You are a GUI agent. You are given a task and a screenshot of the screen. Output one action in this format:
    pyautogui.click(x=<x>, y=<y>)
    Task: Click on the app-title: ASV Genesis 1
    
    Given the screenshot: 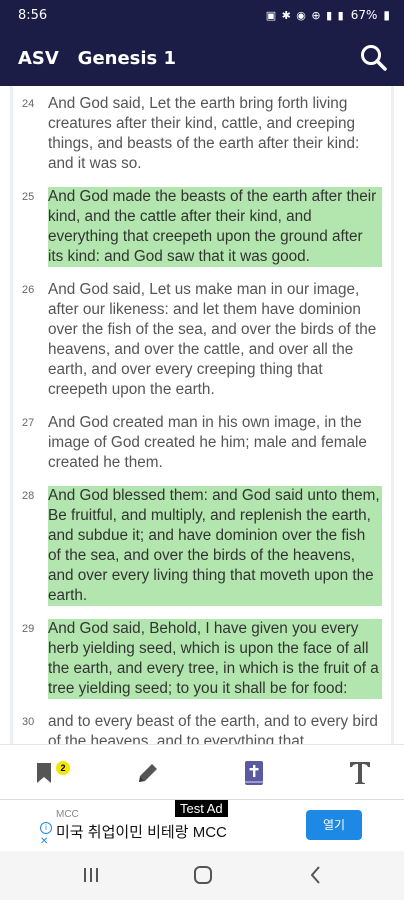 What is the action you would take?
    pyautogui.click(x=97, y=58)
    